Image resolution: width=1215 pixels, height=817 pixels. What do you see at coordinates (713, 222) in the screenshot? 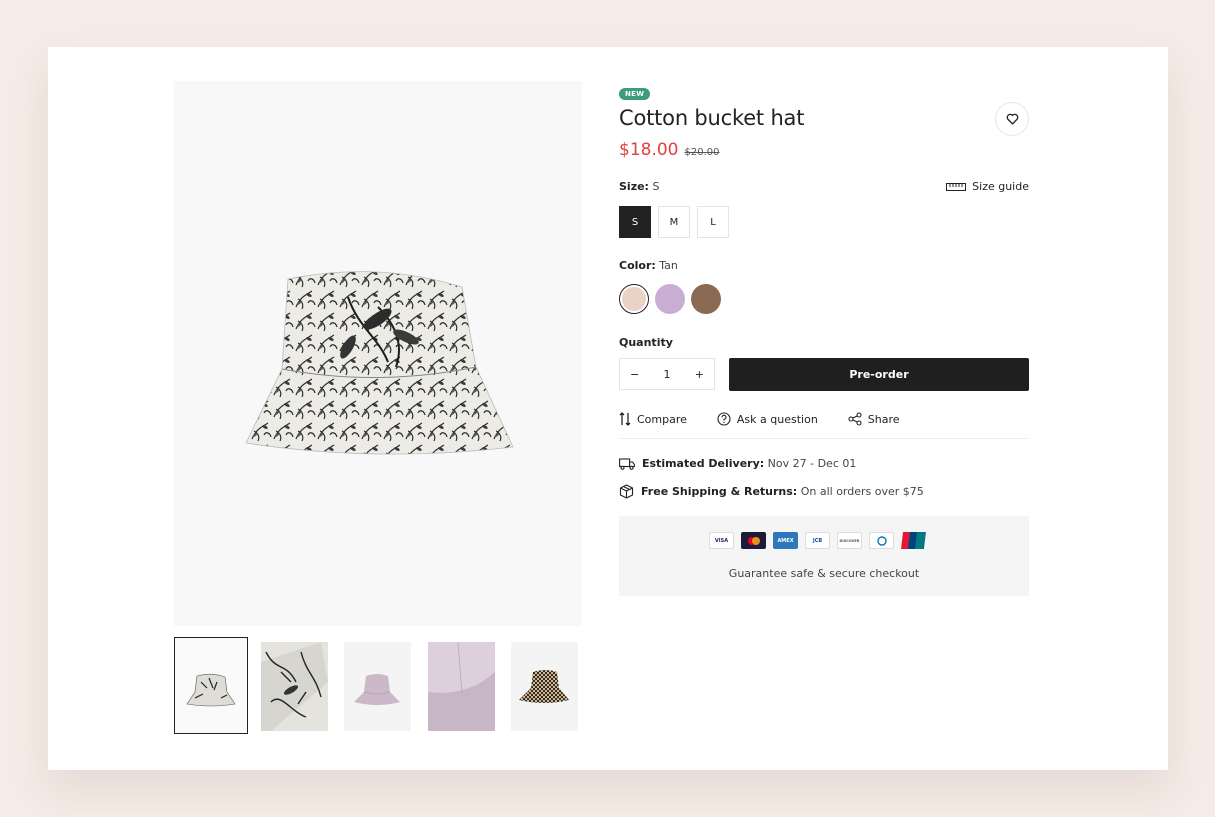
I see `size-option-l: L` at bounding box center [713, 222].